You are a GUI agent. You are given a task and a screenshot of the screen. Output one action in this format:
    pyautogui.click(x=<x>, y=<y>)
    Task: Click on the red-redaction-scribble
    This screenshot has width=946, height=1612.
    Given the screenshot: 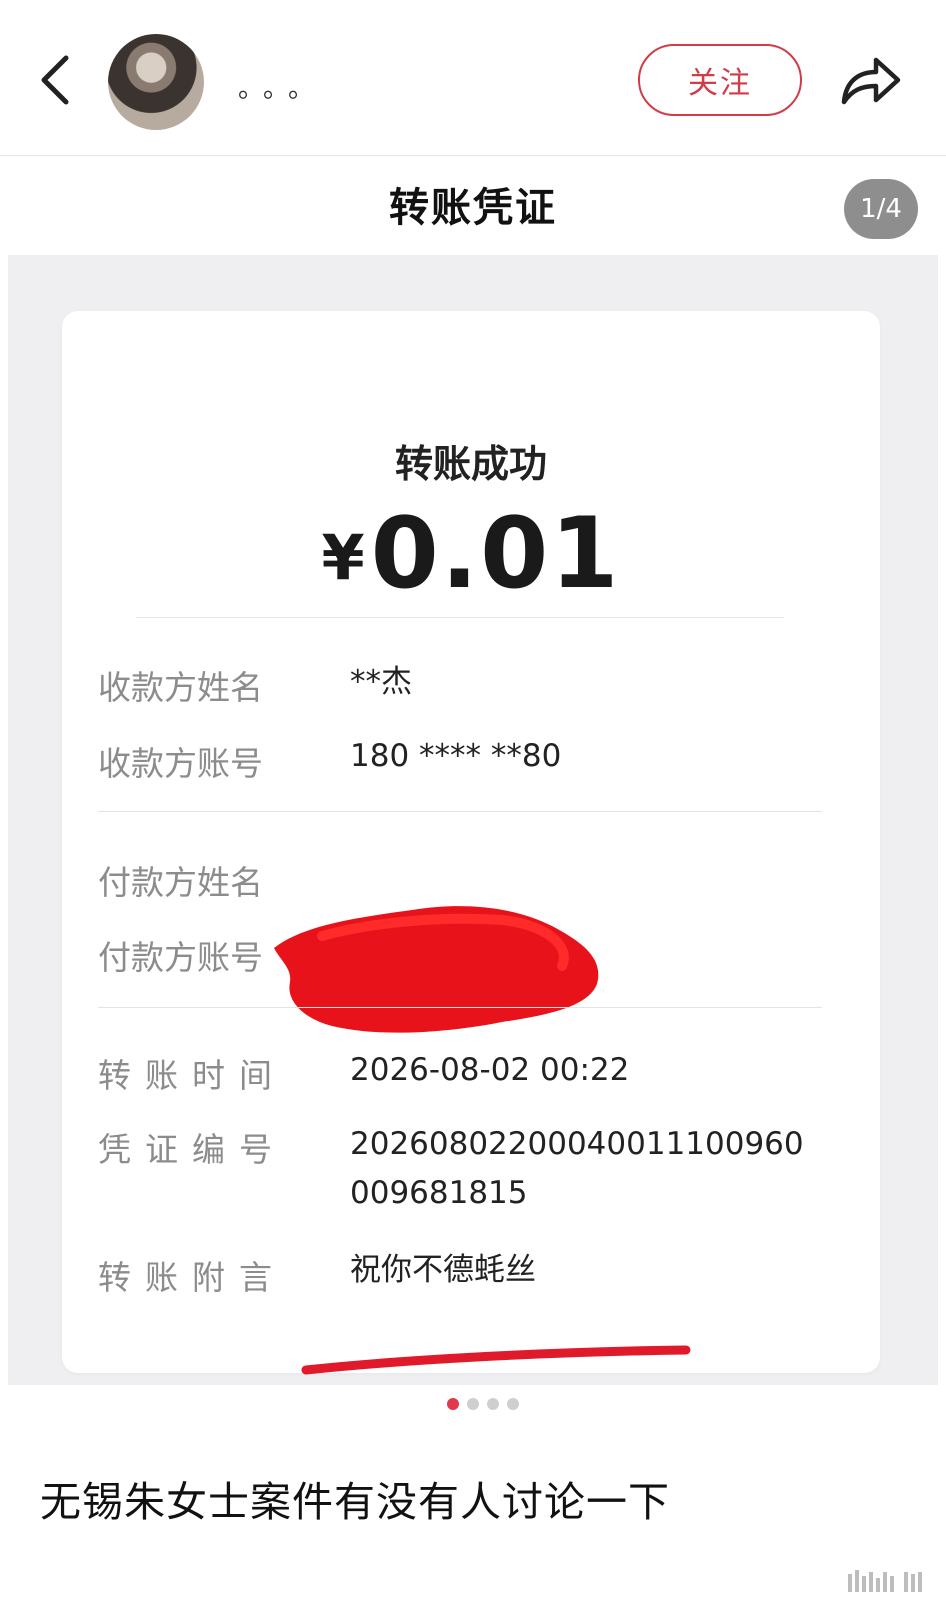 What is the action you would take?
    pyautogui.click(x=436, y=969)
    